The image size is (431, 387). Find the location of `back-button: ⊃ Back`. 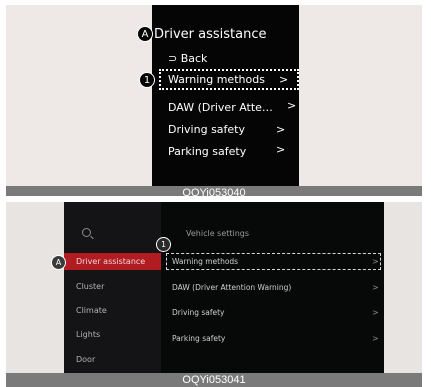

back-button: ⊃ Back is located at coordinates (187, 58).